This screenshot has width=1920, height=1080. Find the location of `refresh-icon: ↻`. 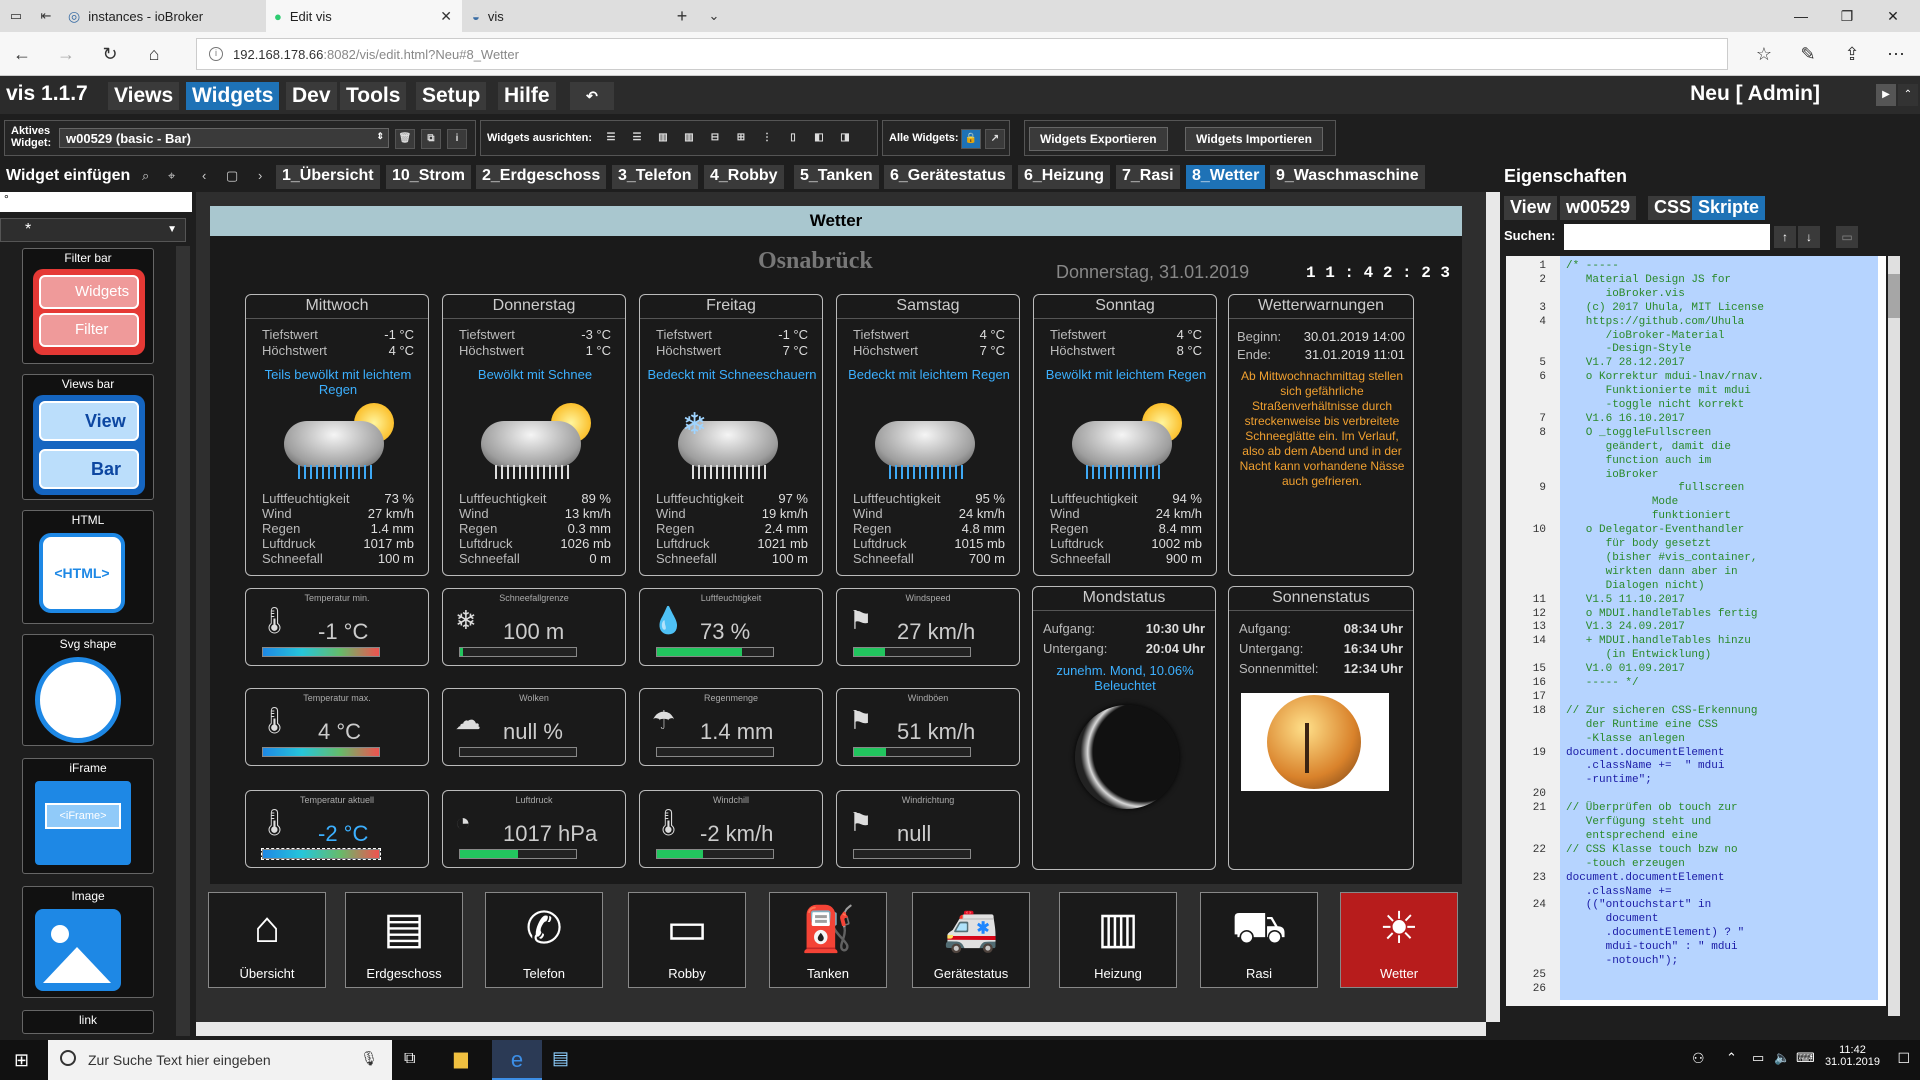

refresh-icon: ↻ is located at coordinates (110, 54).